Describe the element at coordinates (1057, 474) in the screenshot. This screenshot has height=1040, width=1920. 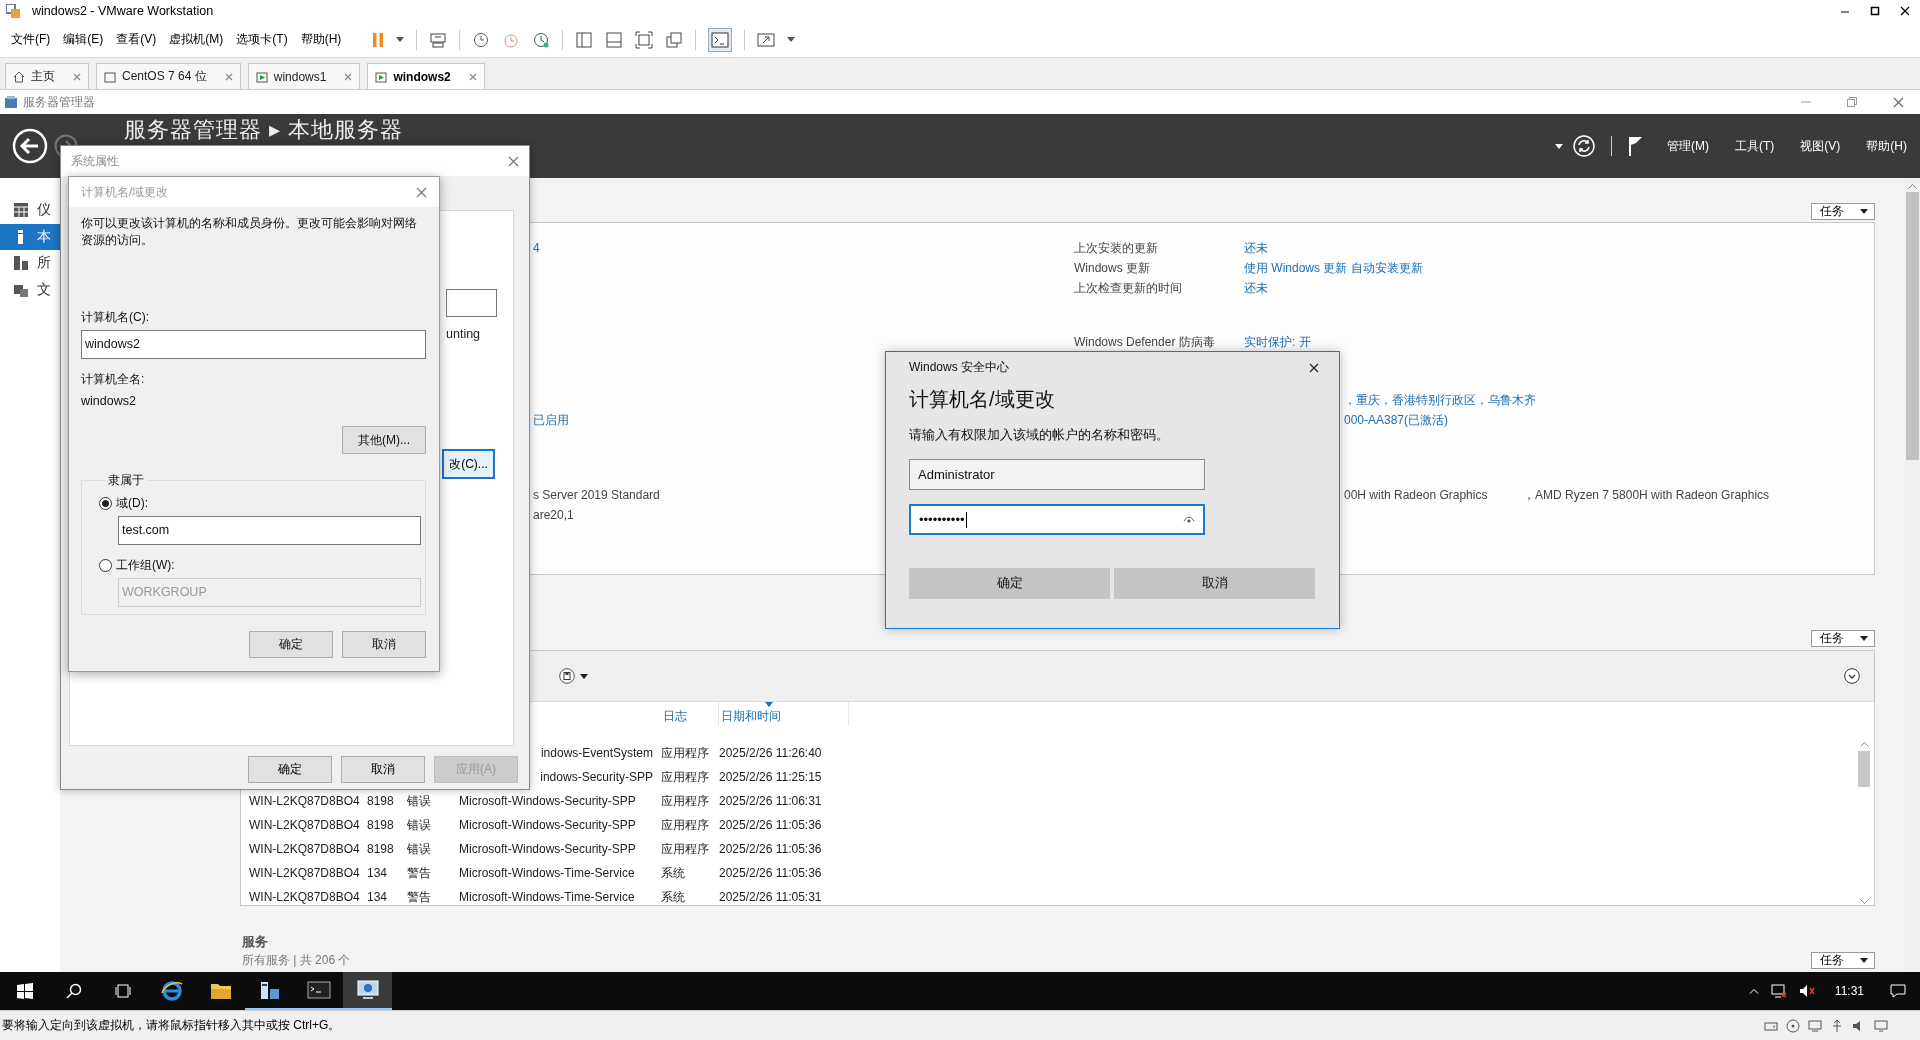
I see `username-field: Administrator` at that location.